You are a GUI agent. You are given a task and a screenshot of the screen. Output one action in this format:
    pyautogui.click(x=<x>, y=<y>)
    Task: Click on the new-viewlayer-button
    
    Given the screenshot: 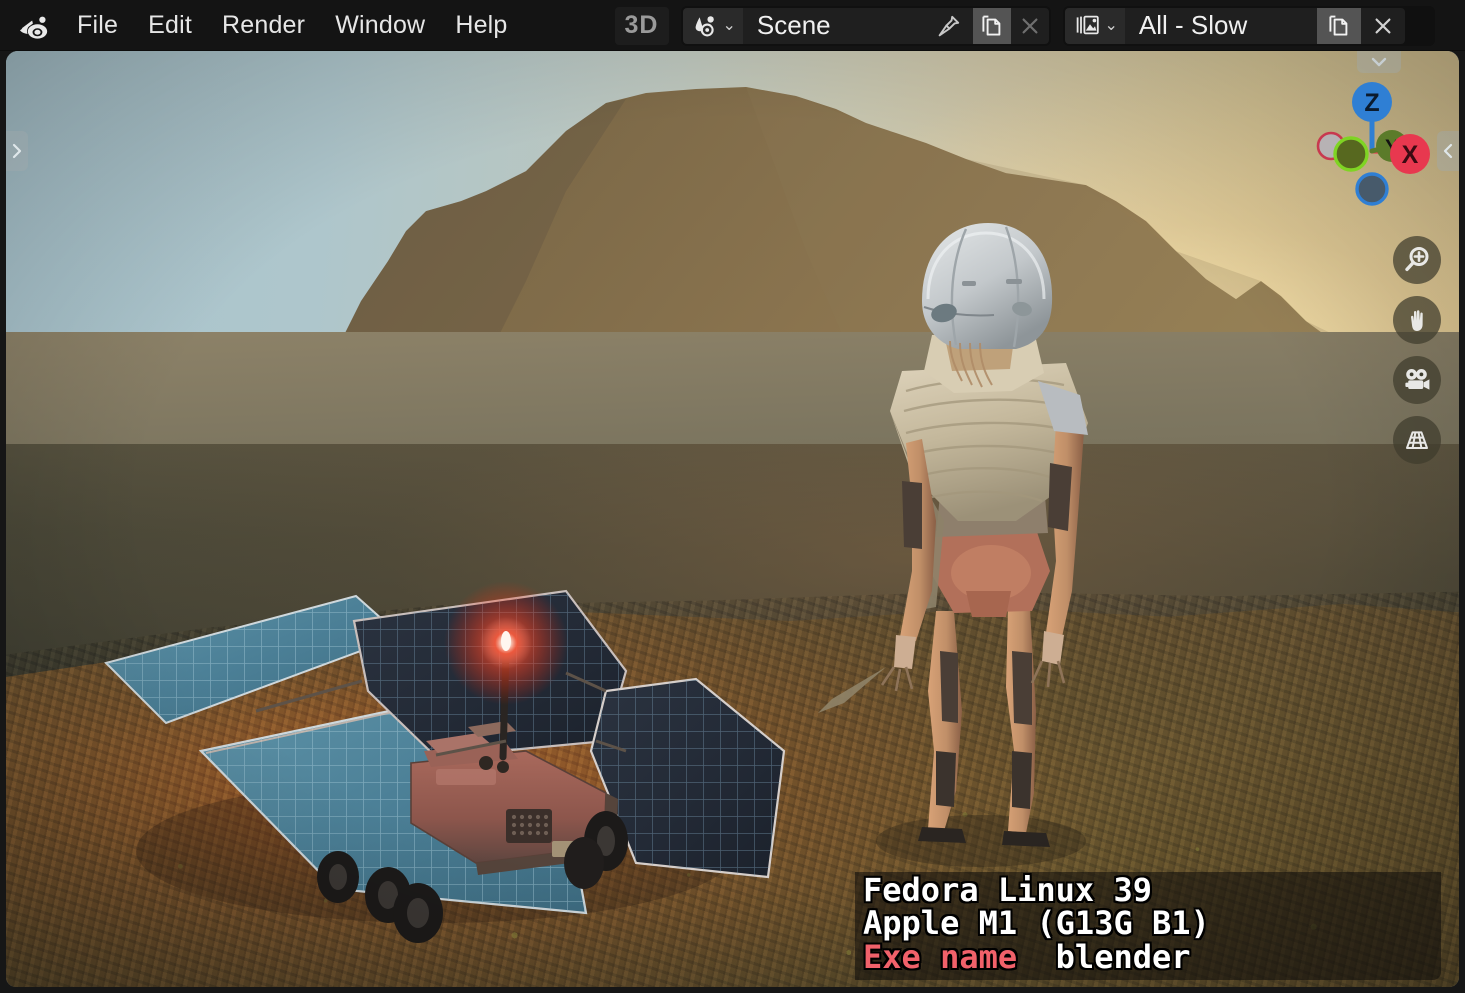 What is the action you would take?
    pyautogui.click(x=1338, y=25)
    